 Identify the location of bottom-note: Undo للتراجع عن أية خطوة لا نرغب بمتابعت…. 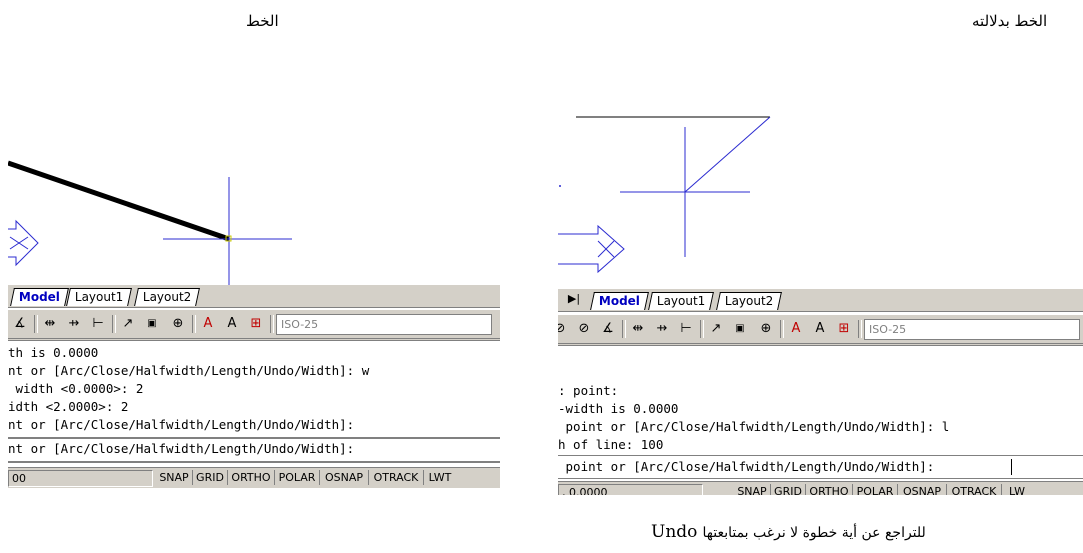
(788, 532).